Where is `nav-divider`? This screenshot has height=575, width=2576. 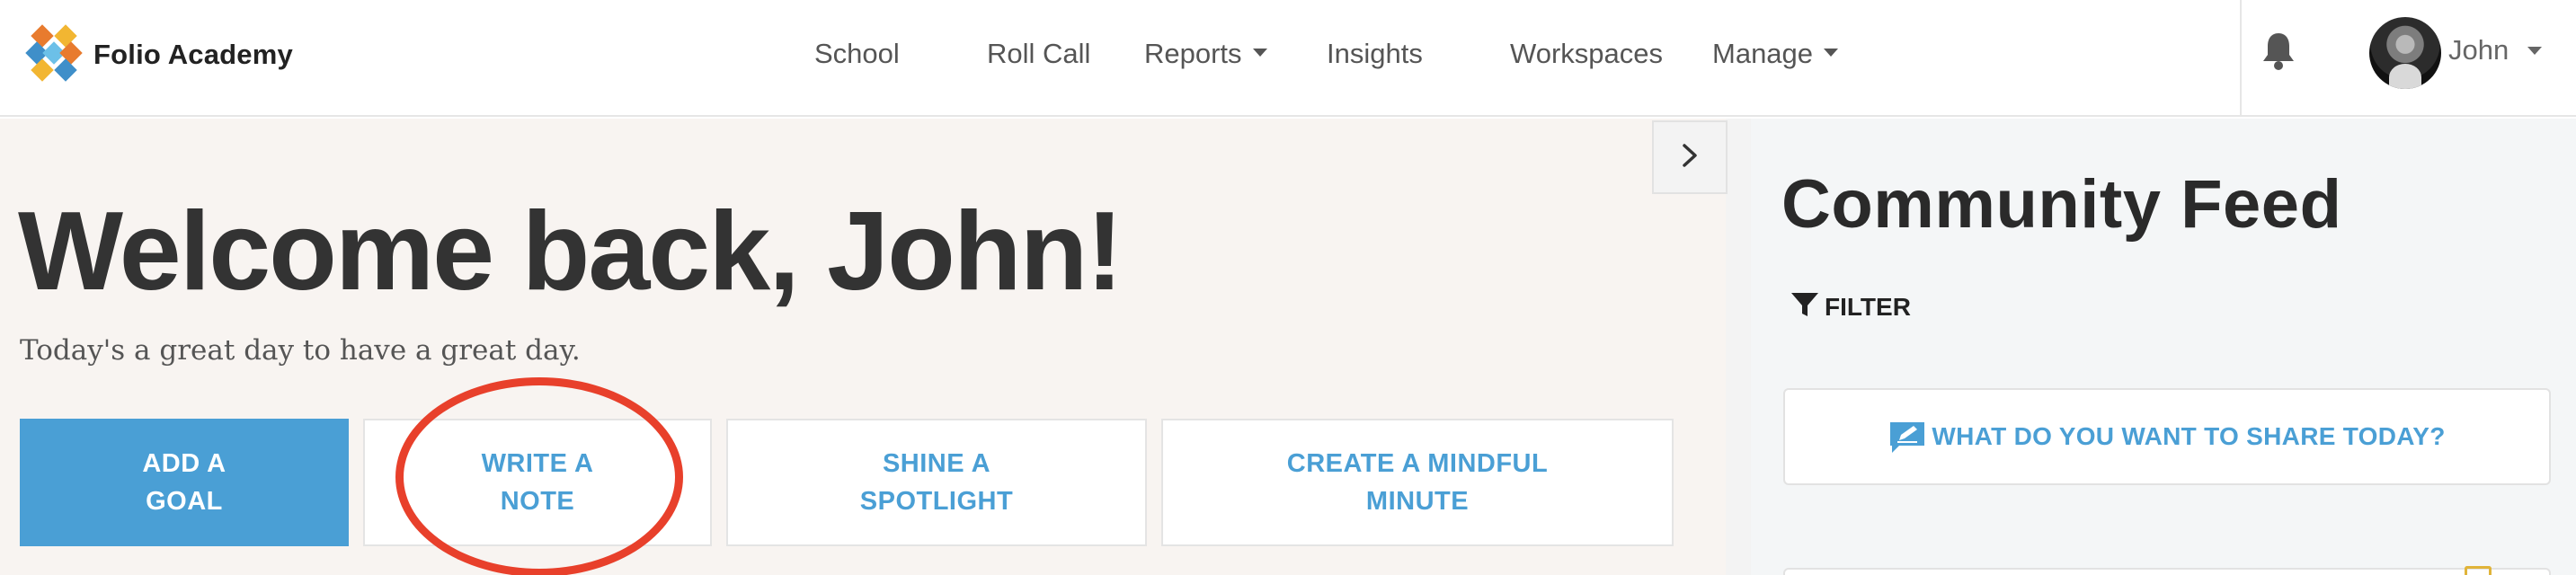 nav-divider is located at coordinates (2241, 59).